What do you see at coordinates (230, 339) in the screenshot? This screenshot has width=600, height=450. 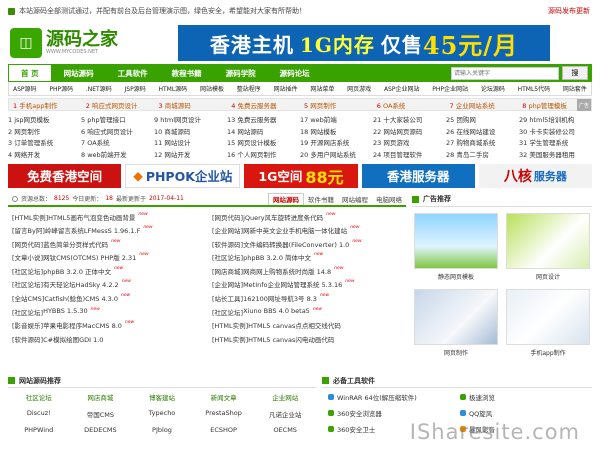 I see `news-category: [HTML实例]` at bounding box center [230, 339].